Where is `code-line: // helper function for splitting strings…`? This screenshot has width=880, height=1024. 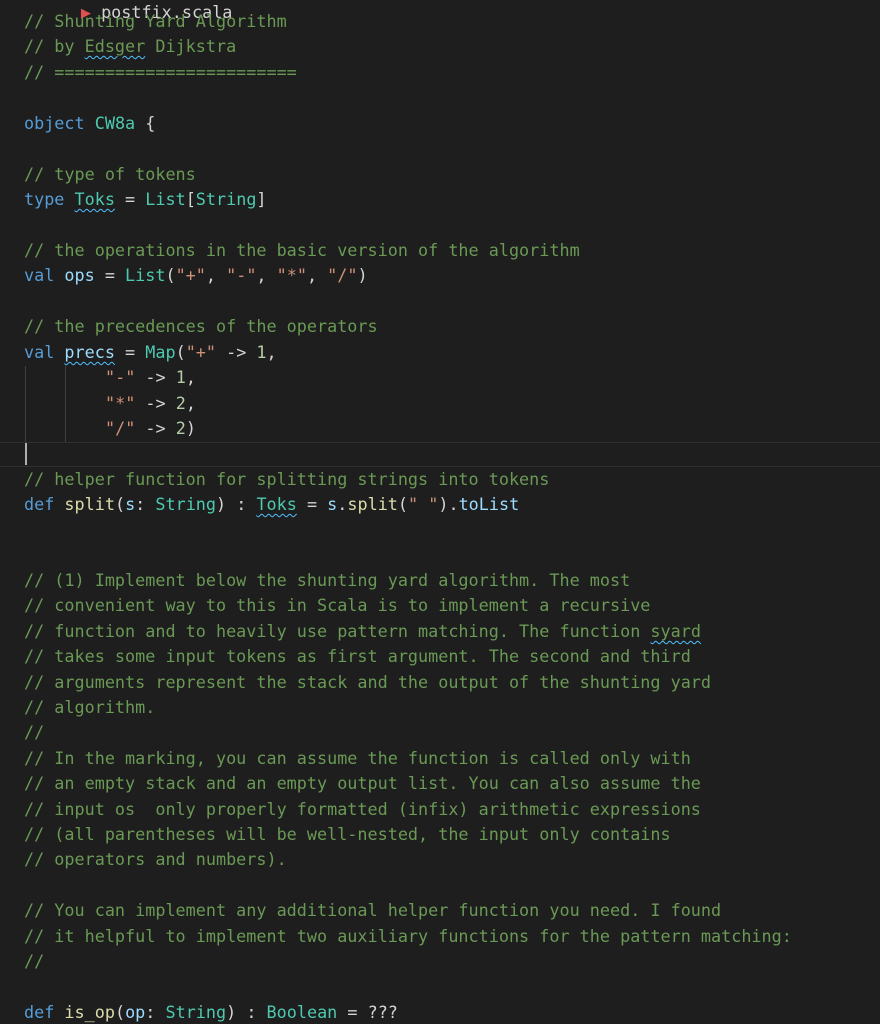 code-line: // helper function for splitting strings… is located at coordinates (286, 479).